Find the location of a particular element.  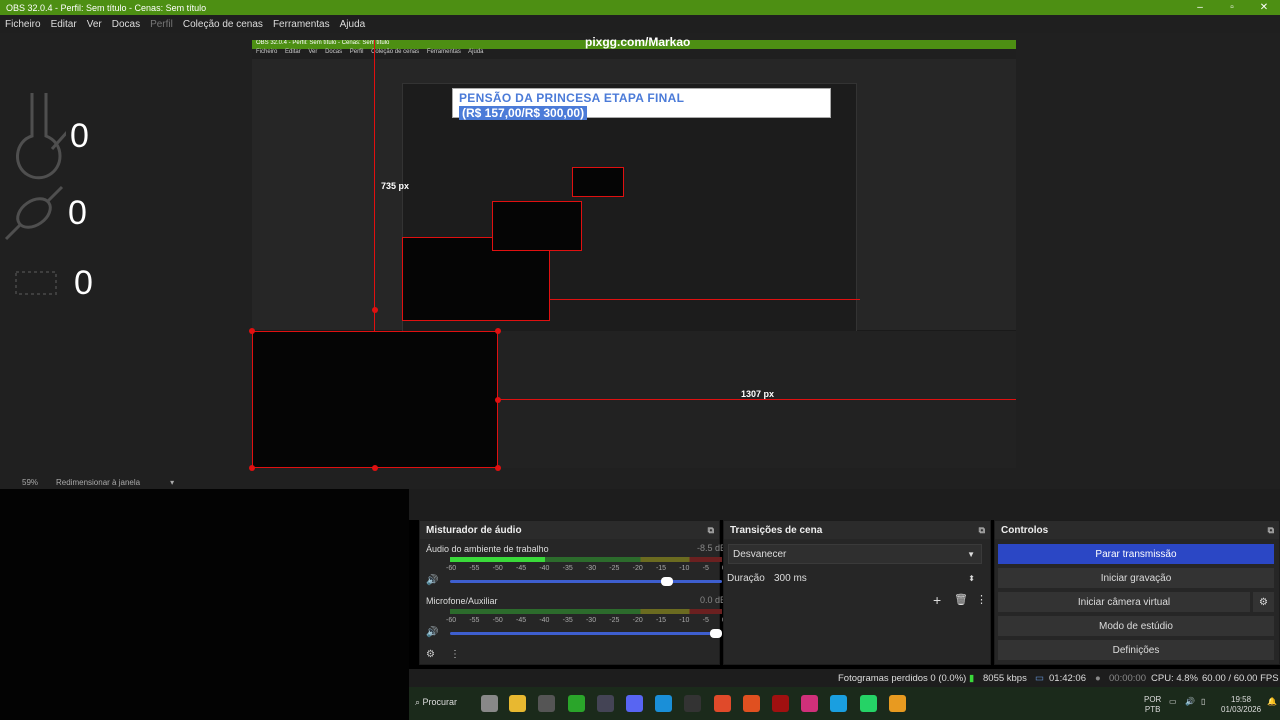

edge-icon is located at coordinates (663, 703).